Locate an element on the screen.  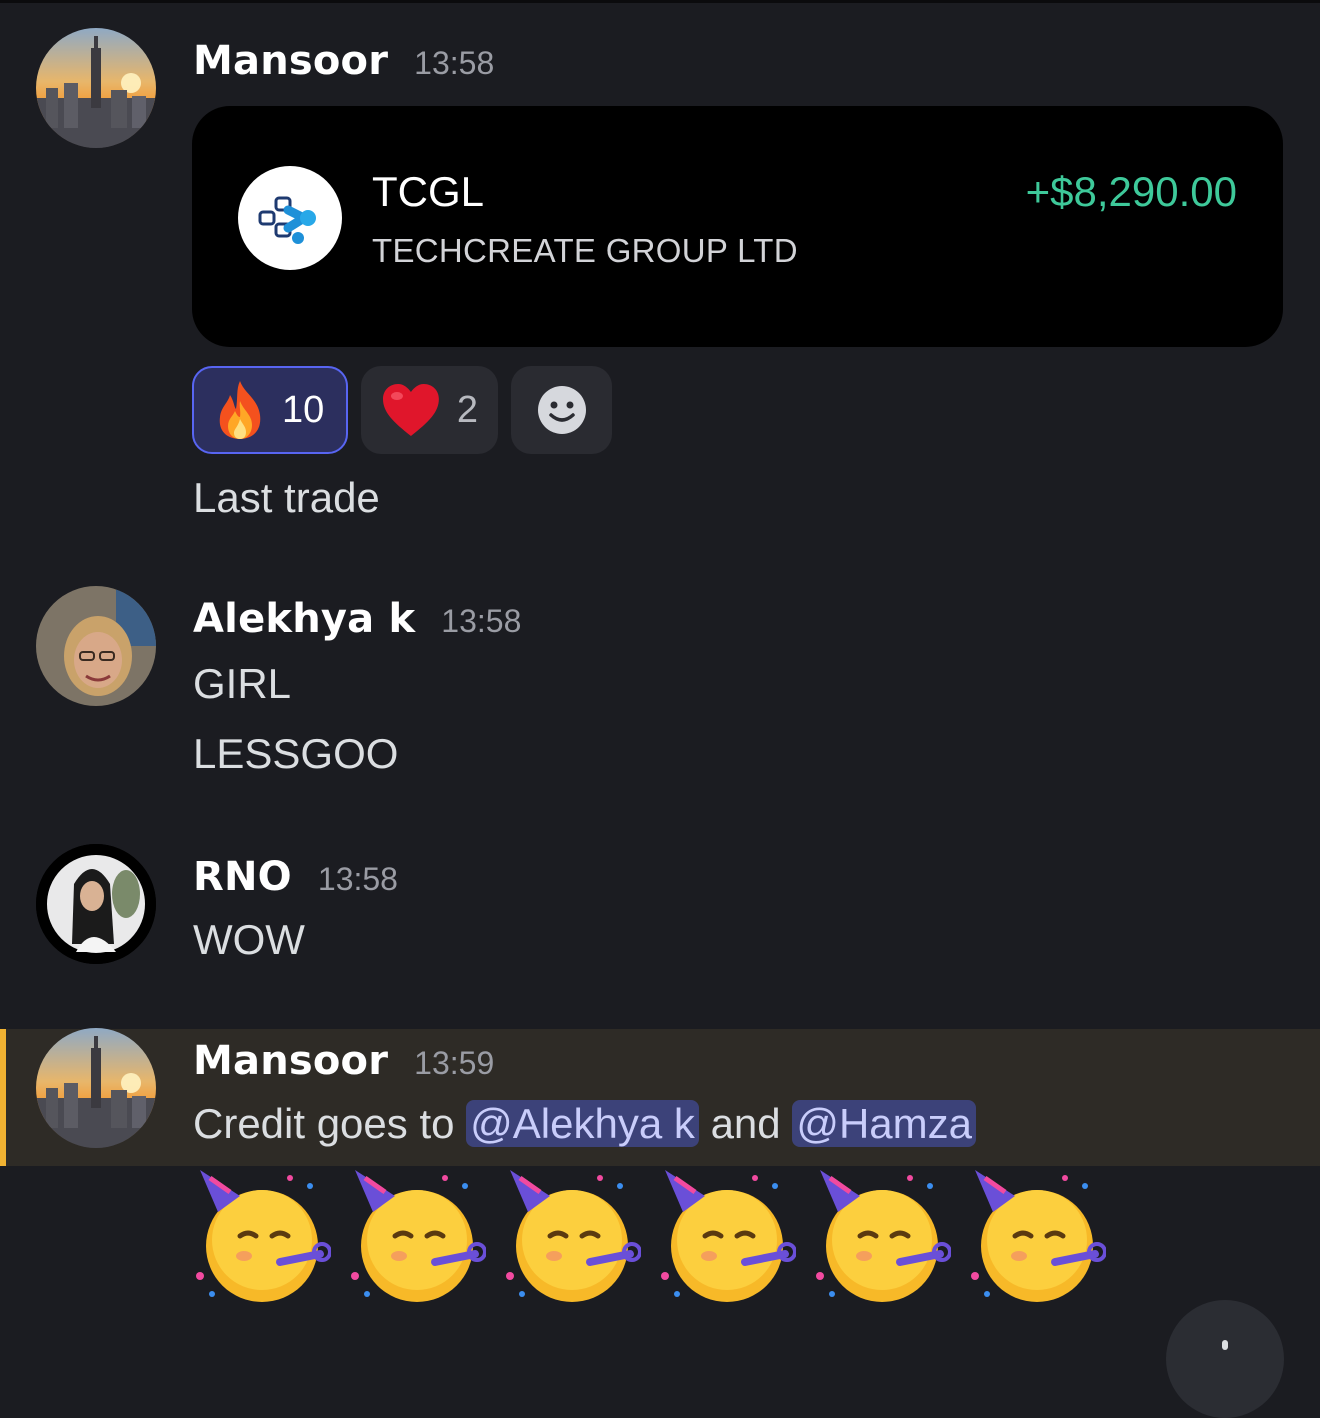
reaction-heart: 2 is located at coordinates (429, 410).